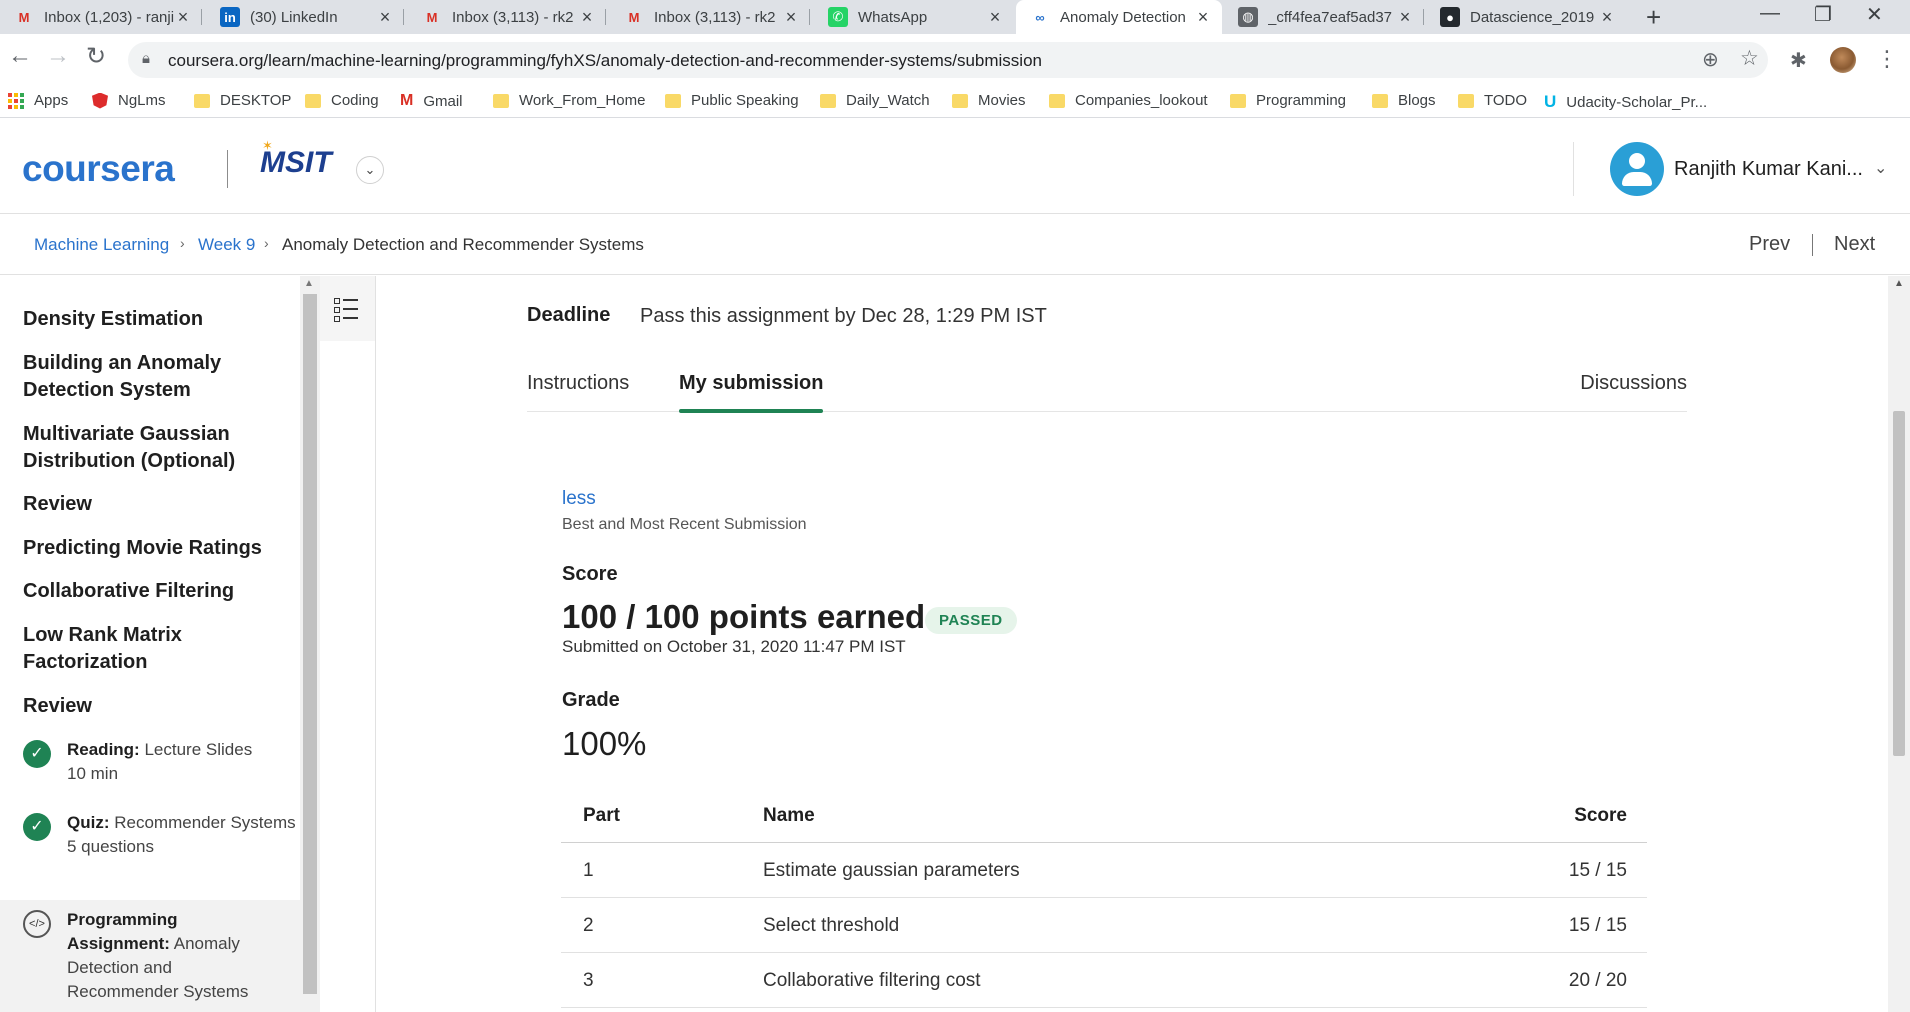 The width and height of the screenshot is (1910, 1012). I want to click on part-score: 20 / 20, so click(1597, 980).